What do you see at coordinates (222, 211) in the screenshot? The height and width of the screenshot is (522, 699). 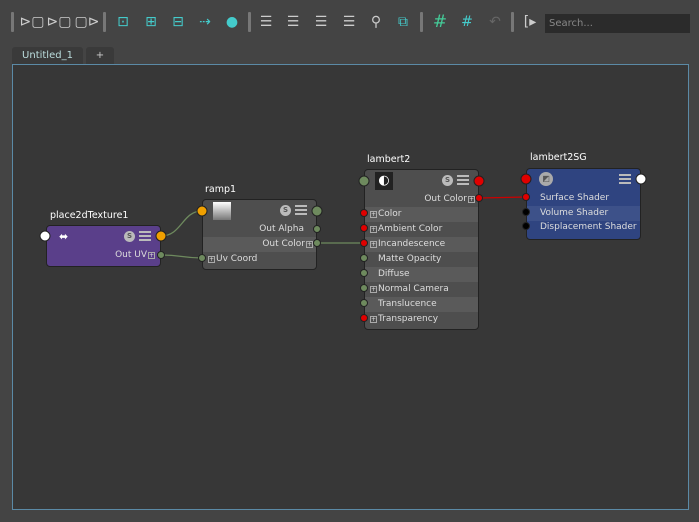 I see `ramp-swatch` at bounding box center [222, 211].